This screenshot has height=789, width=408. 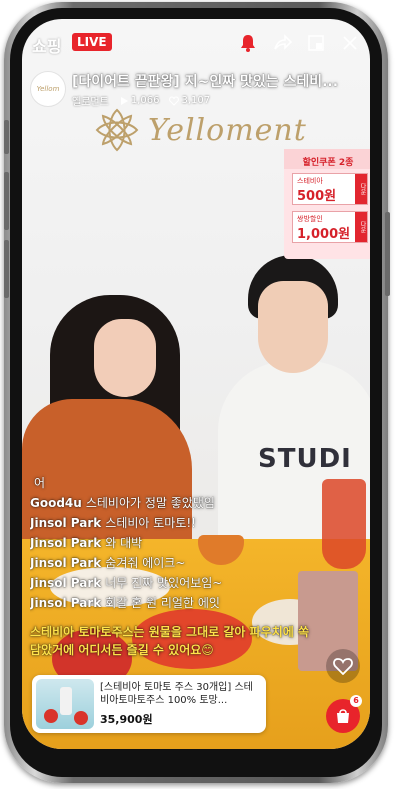 I want to click on coupon-item: 스테비아 500원 다운, so click(x=330, y=189).